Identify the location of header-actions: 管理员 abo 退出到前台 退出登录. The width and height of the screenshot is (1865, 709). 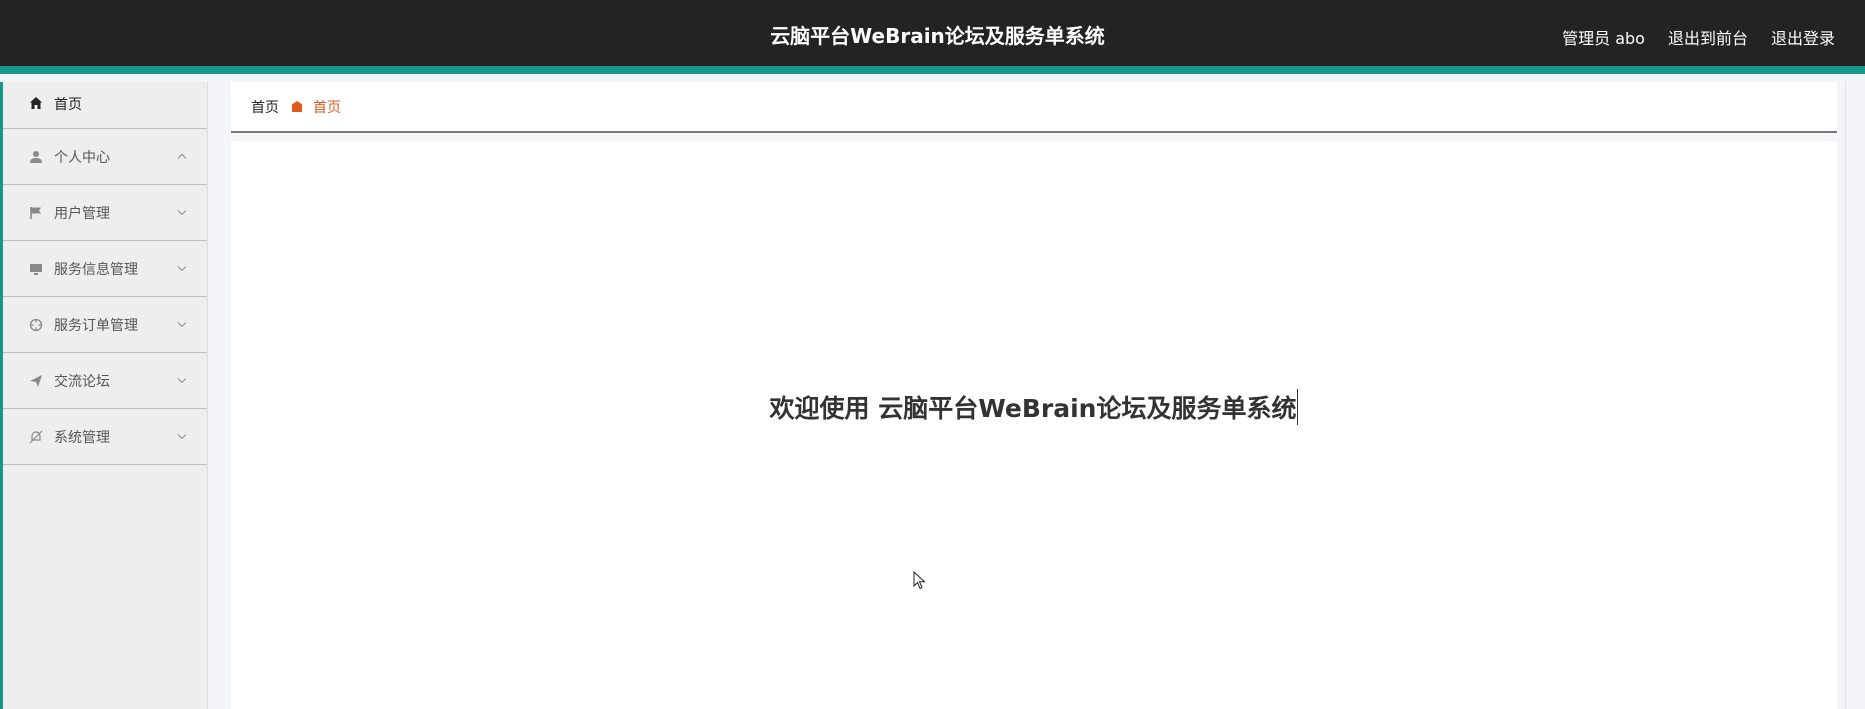
(1698, 37).